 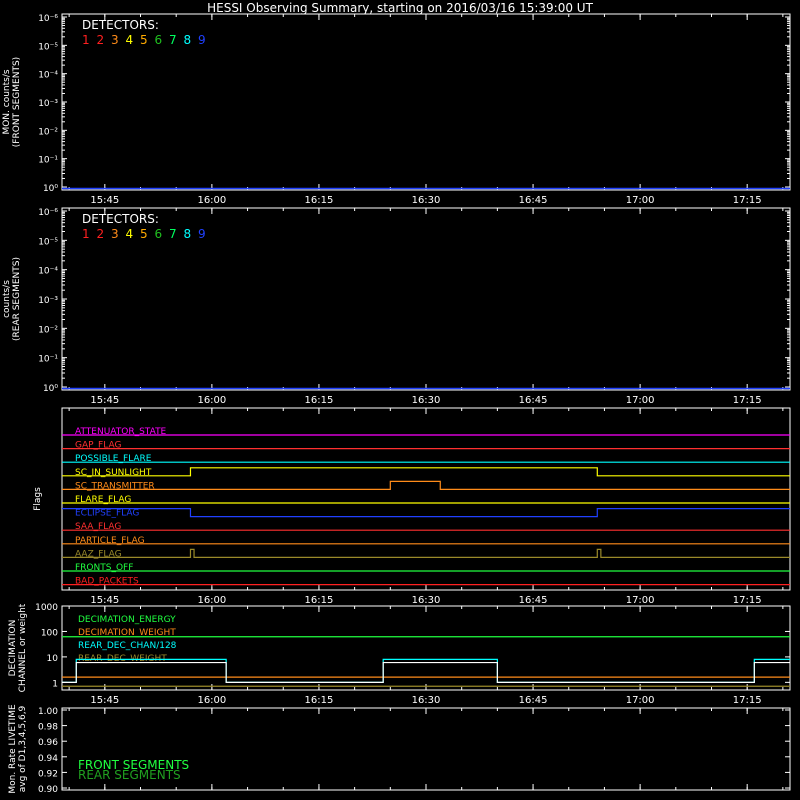 What do you see at coordinates (159, 40) in the screenshot?
I see `front-legend-item: 6` at bounding box center [159, 40].